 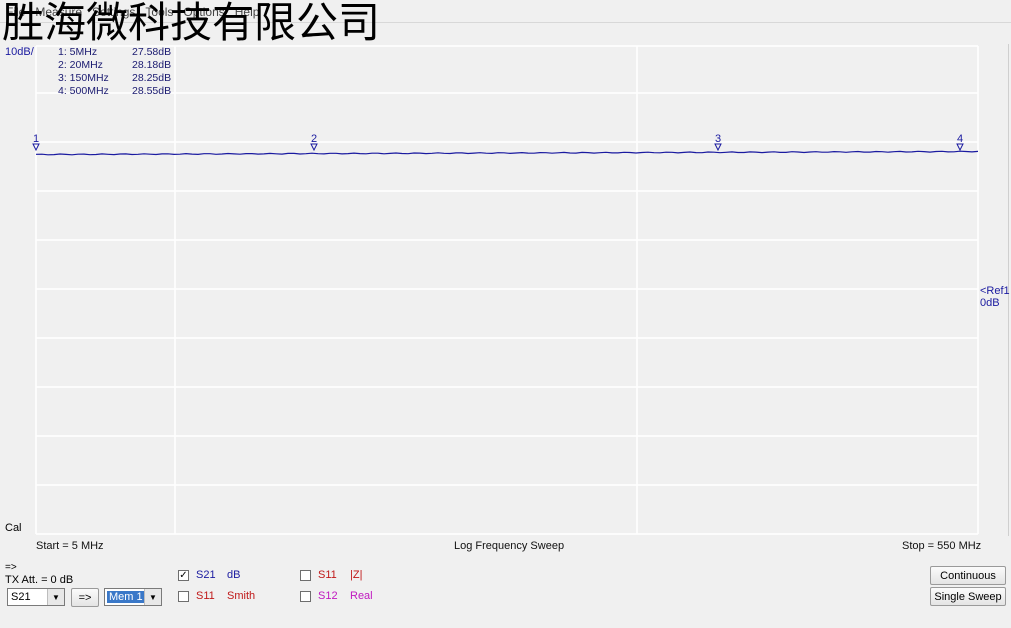 What do you see at coordinates (83, 91) in the screenshot?
I see `marker-freq: 4: 500MHz` at bounding box center [83, 91].